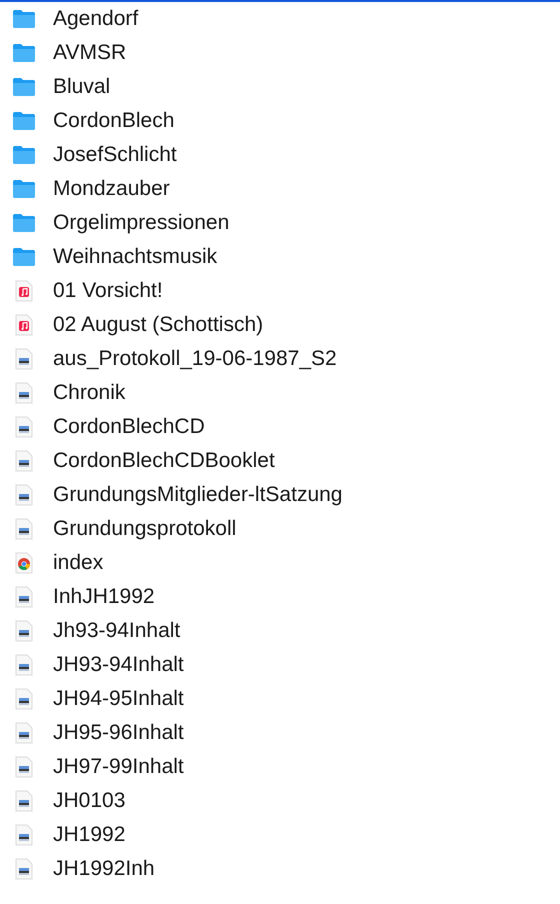 The width and height of the screenshot is (560, 904). Describe the element at coordinates (197, 495) in the screenshot. I see `file-name: GrundungsMitglieder-ltSatzung` at that location.